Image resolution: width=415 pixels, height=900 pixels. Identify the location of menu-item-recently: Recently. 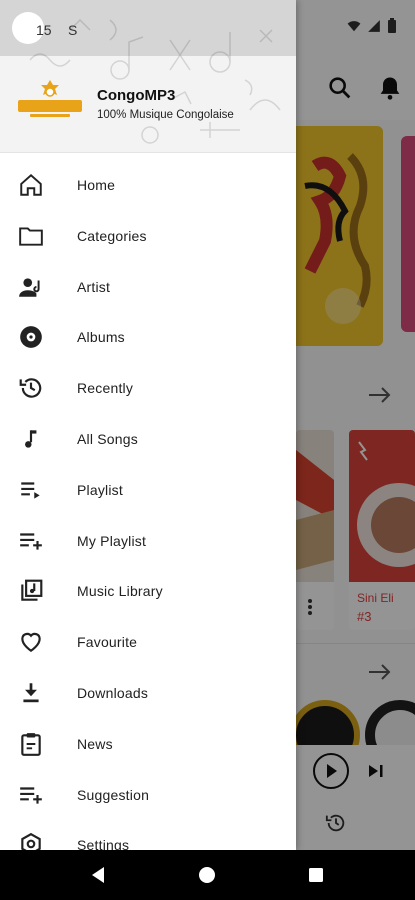
(148, 388).